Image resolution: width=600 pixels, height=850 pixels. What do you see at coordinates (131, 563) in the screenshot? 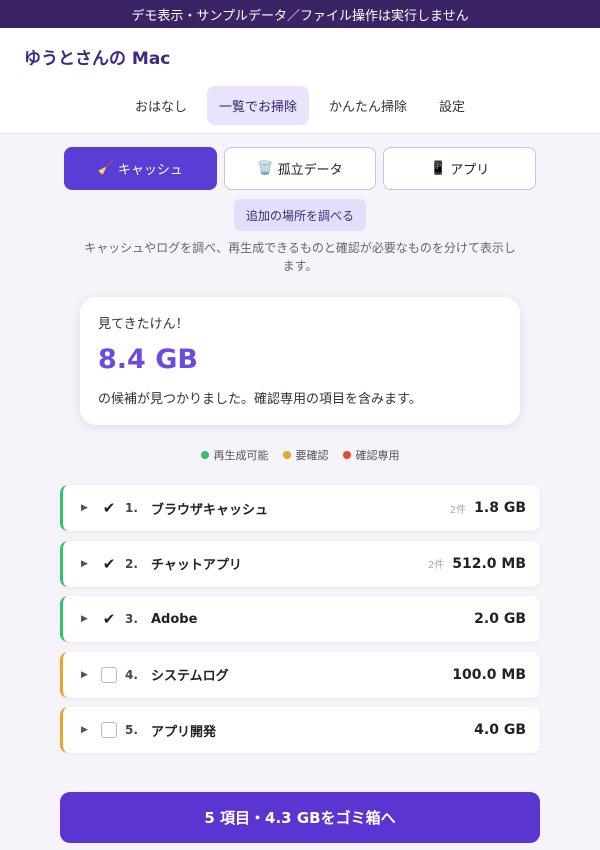
I see `item-number: 2.` at bounding box center [131, 563].